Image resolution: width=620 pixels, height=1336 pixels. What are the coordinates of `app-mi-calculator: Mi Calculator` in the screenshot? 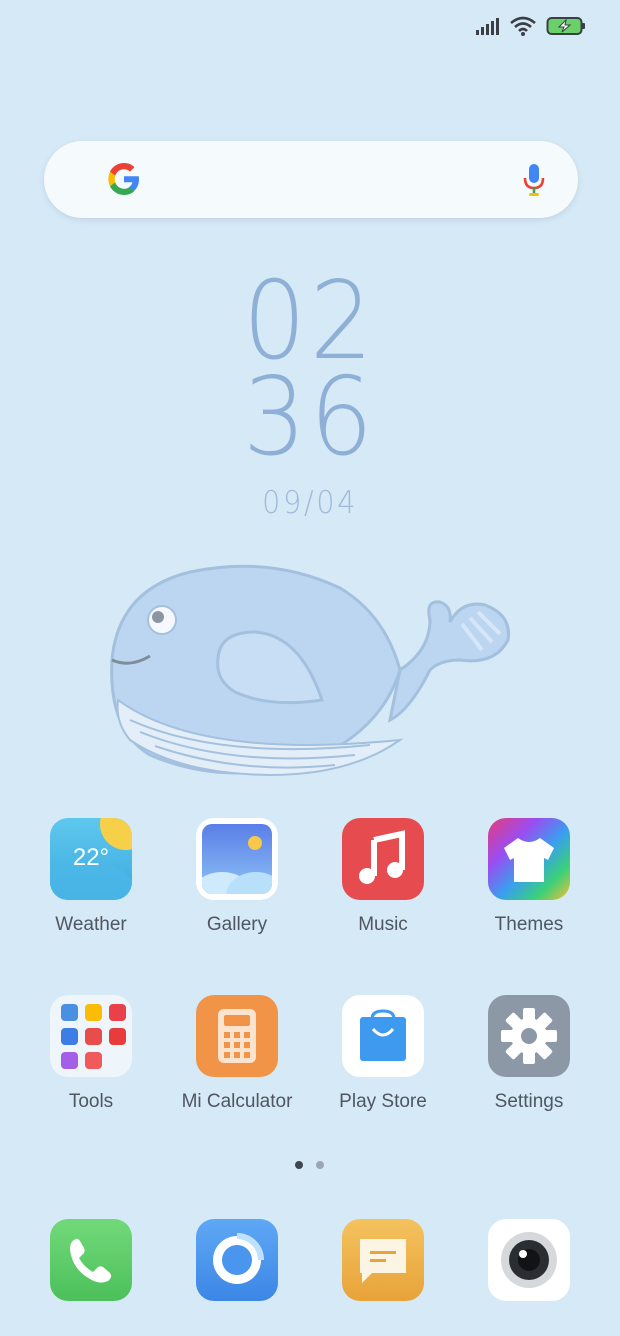 It's located at (237, 1054).